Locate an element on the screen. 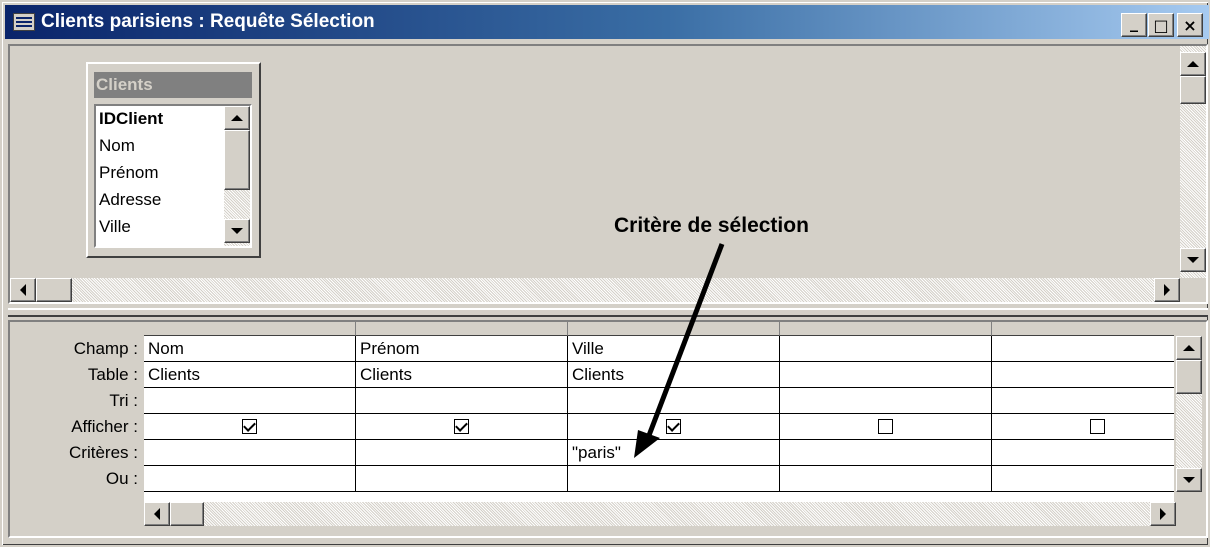 This screenshot has height=547, width=1210. annotation-arrow-head is located at coordinates (647, 444).